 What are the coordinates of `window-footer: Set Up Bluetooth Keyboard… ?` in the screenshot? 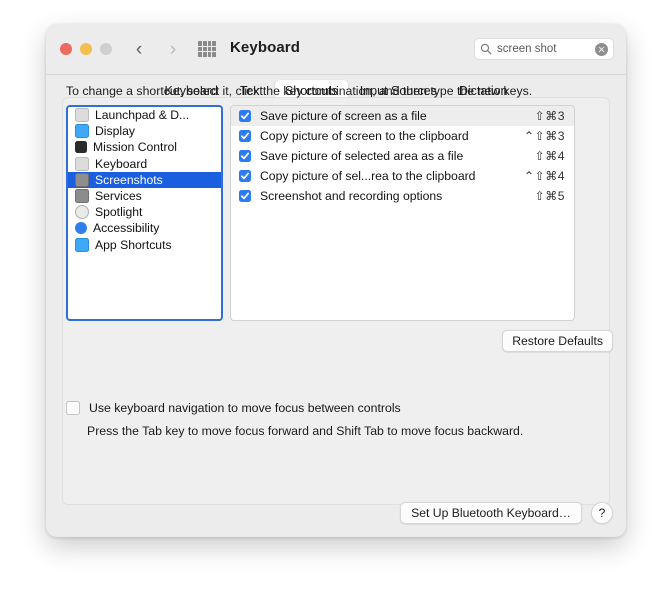 It's located at (506, 513).